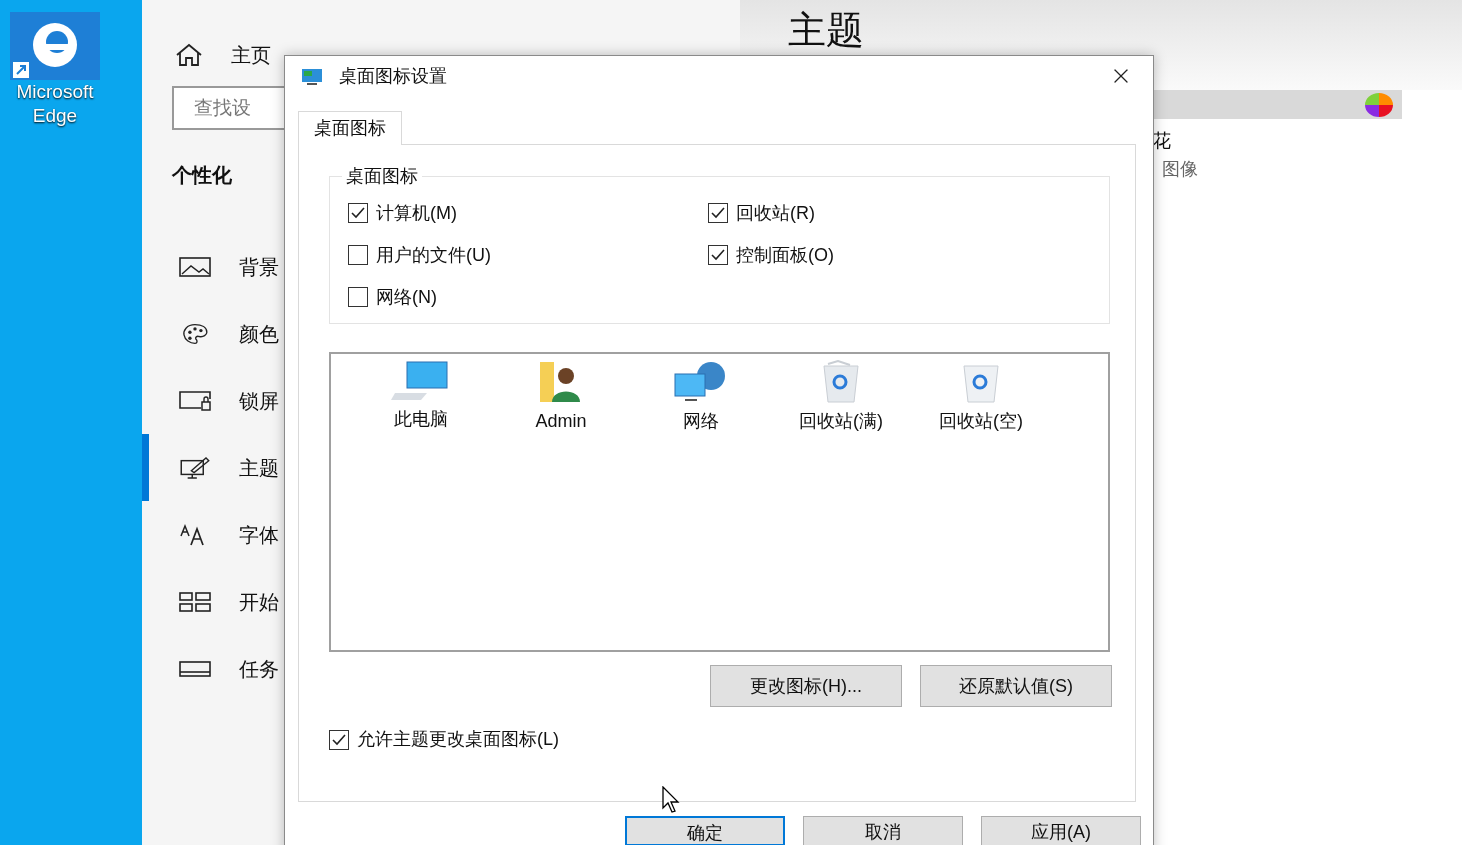  Describe the element at coordinates (1162, 141) in the screenshot. I see `theme-name: 花` at that location.